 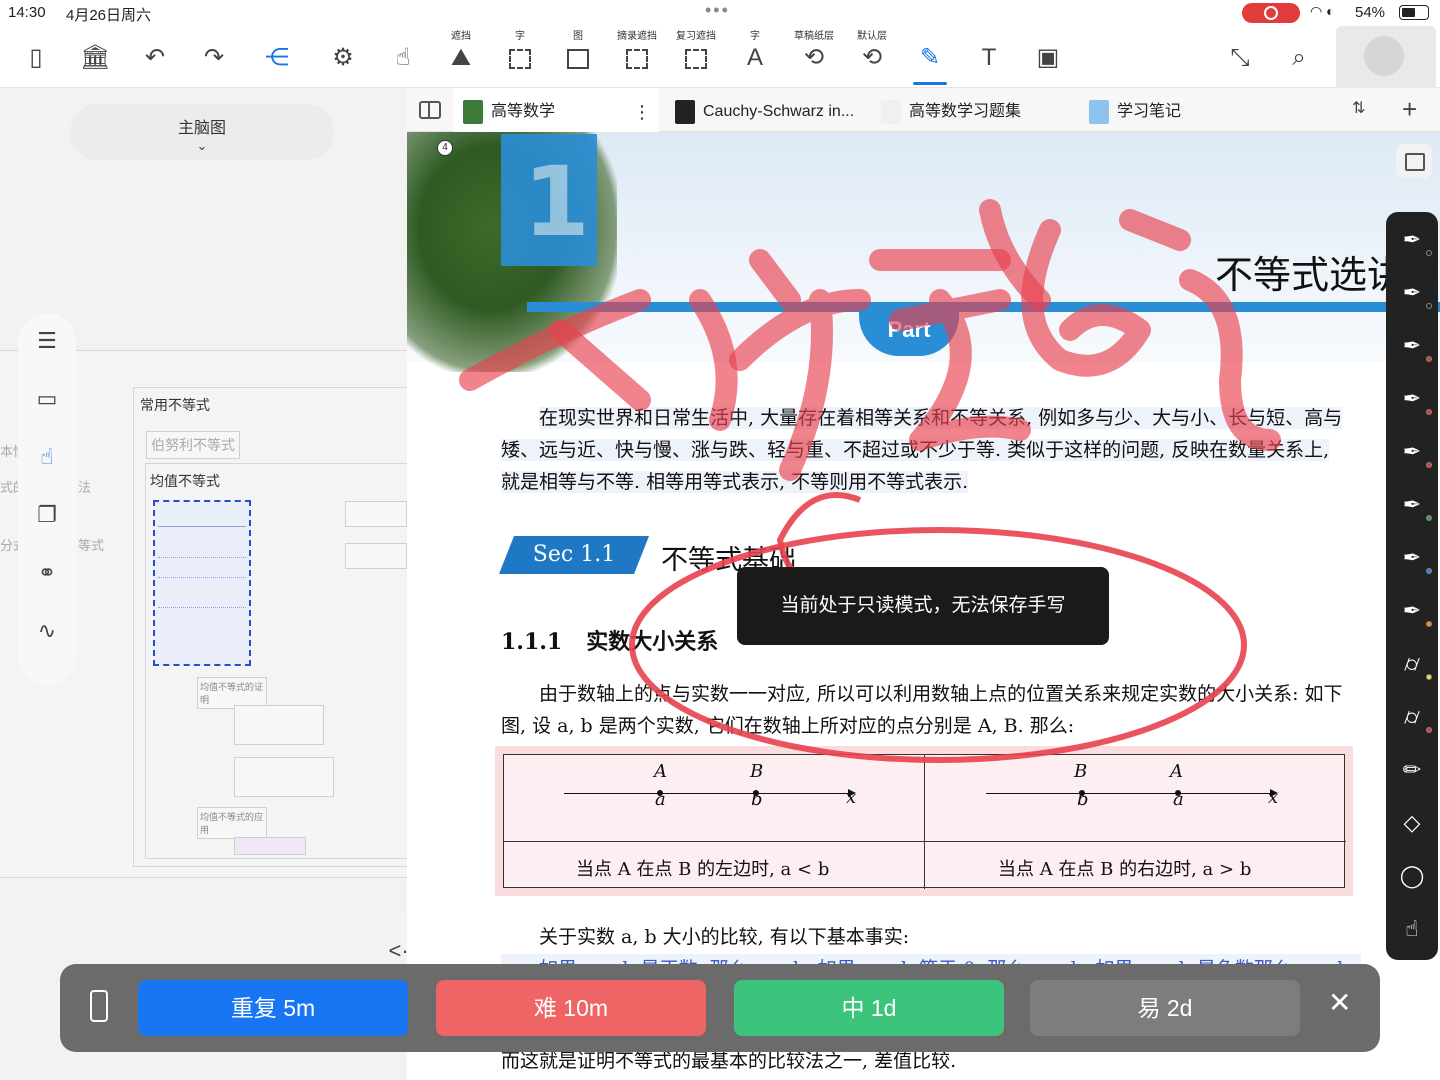 I want to click on excerpt-mask-tool: 摘录遮挡, so click(x=637, y=56).